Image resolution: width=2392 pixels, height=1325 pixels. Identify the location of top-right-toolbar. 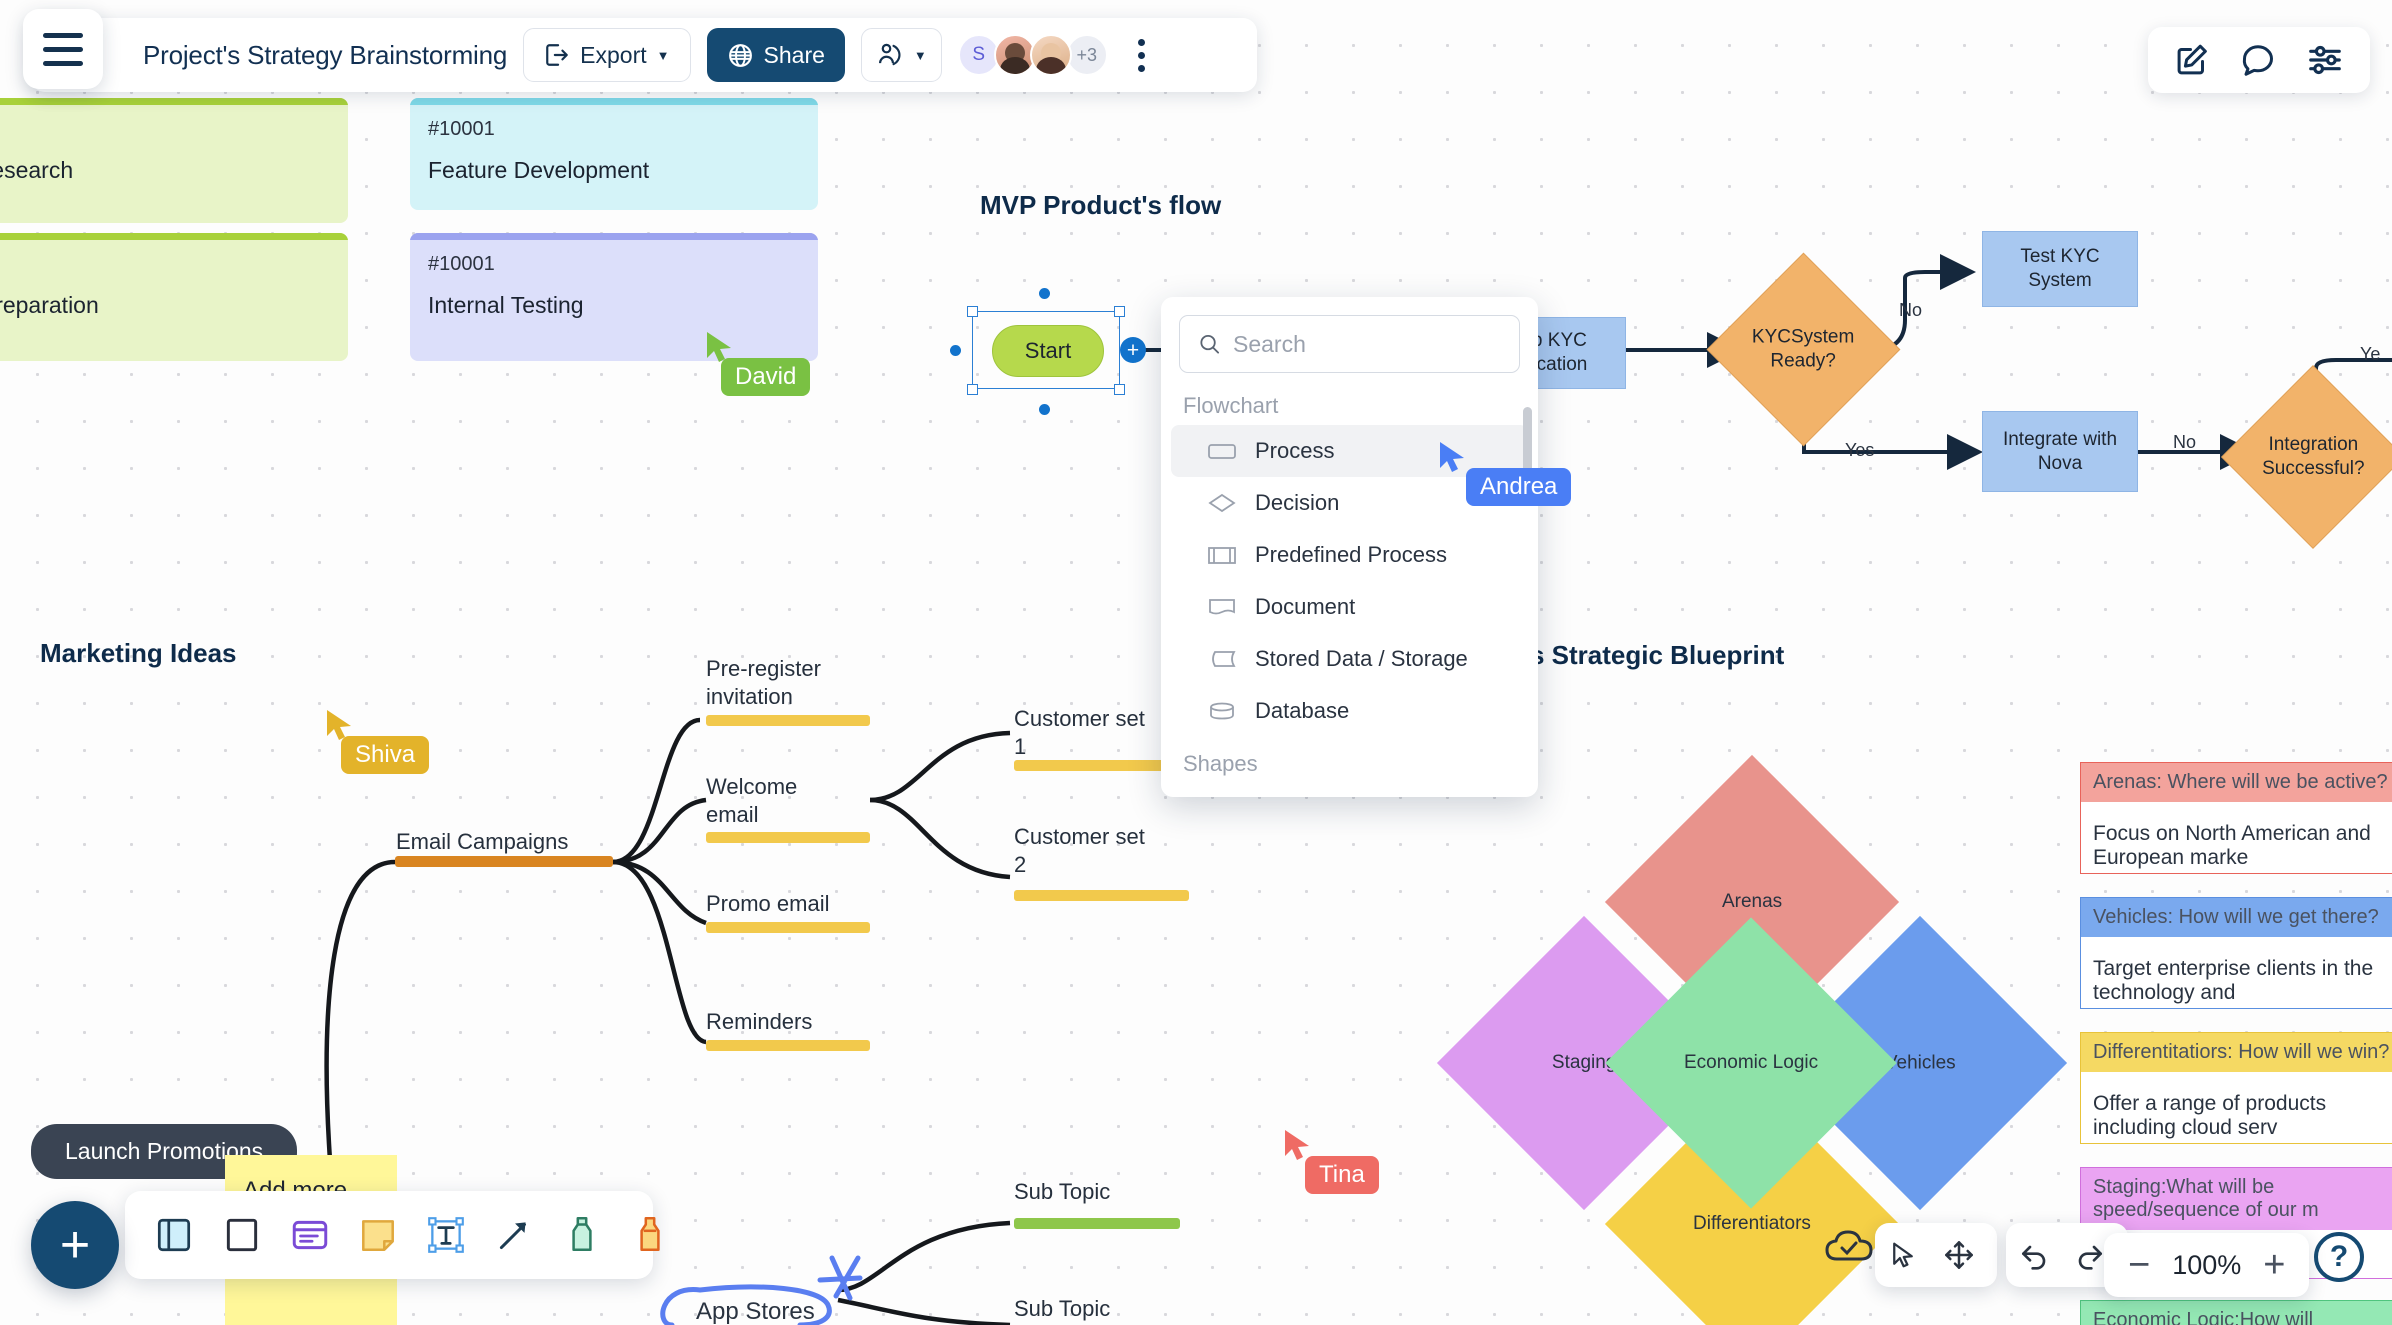
(2259, 60).